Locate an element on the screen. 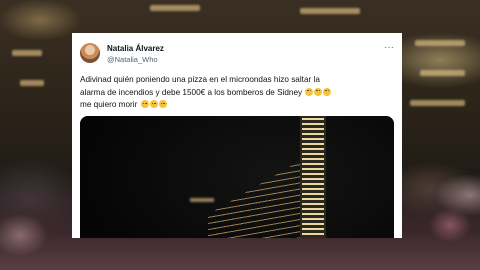 The width and height of the screenshot is (480, 270). author-name: Natalia Álvarez is located at coordinates (135, 48).